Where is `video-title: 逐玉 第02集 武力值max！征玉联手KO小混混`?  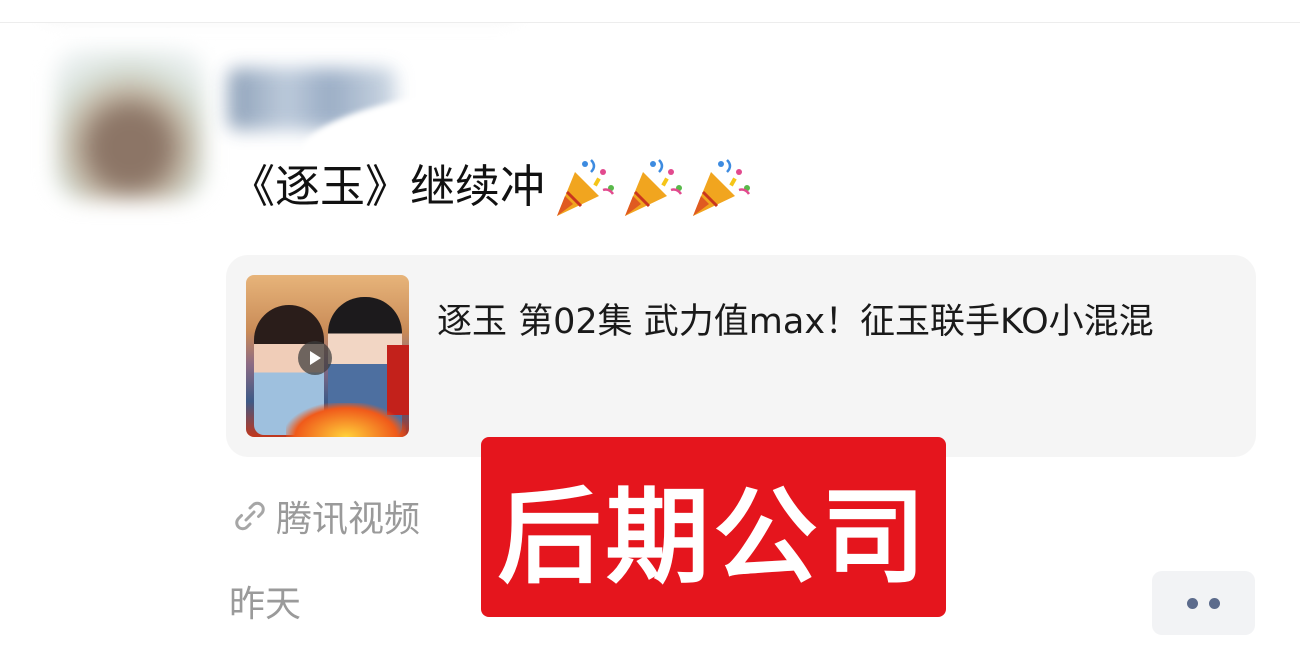 video-title: 逐玉 第02集 武力值max！征玉联手KO小混混 is located at coordinates (832, 322).